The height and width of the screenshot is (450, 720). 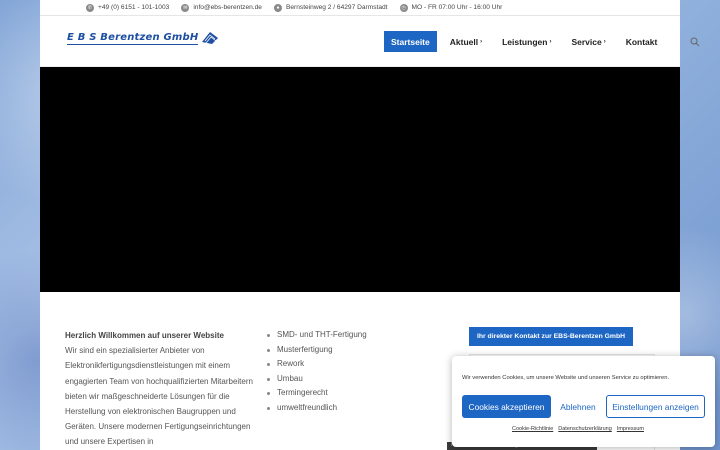 I want to click on location-icon: ●, so click(x=277, y=7).